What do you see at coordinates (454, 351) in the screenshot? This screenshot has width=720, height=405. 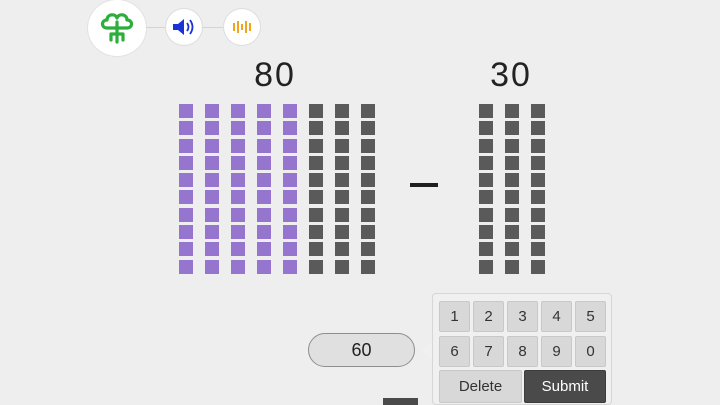 I see `key-6: 6` at bounding box center [454, 351].